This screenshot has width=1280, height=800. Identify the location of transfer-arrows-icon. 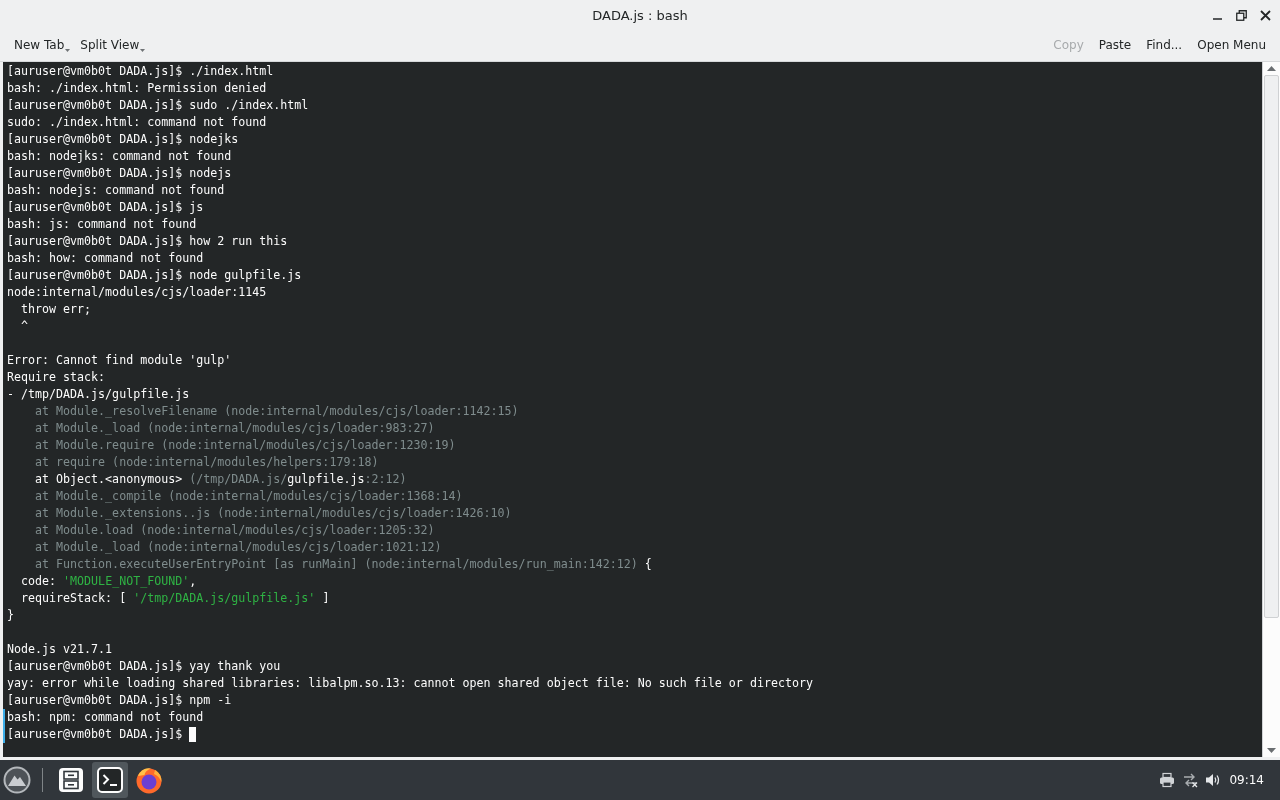
(1190, 780).